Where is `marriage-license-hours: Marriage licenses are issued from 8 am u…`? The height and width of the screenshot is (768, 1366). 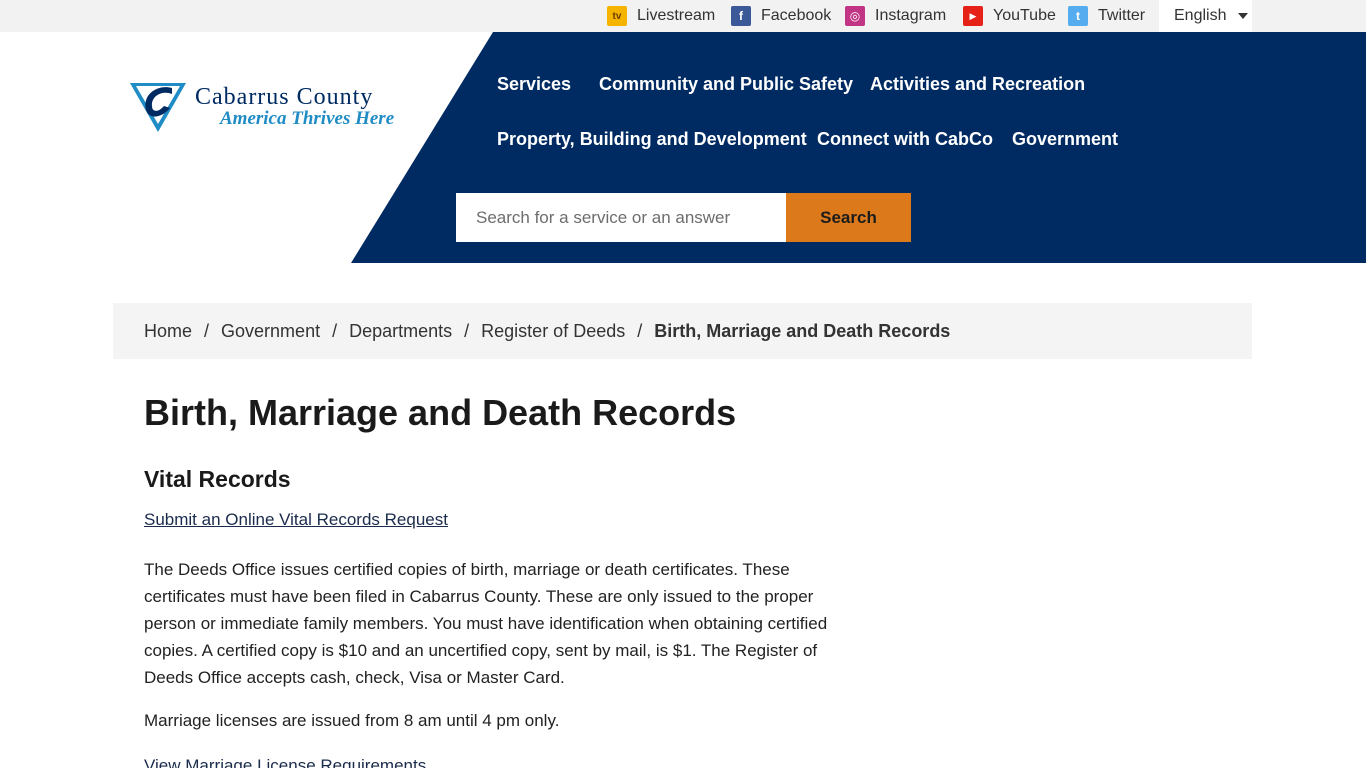 marriage-license-hours: Marriage licenses are issued from 8 am u… is located at coordinates (352, 720).